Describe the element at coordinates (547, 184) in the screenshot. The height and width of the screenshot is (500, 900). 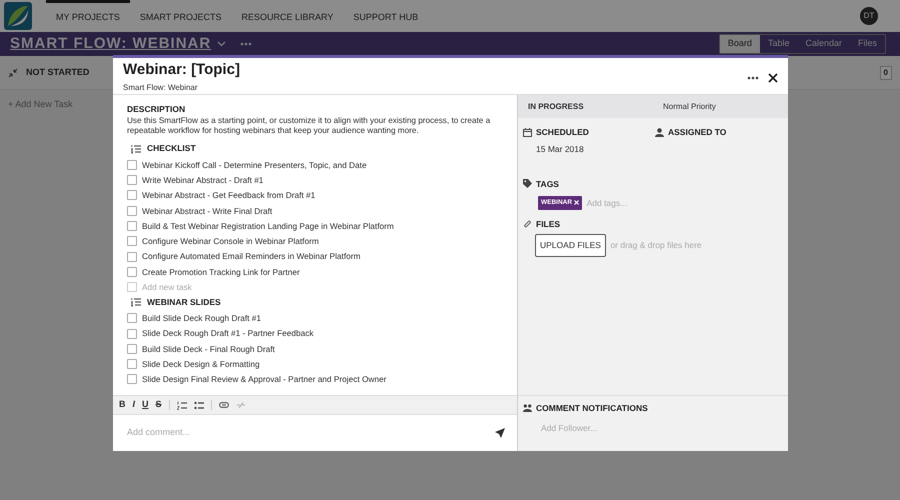
I see `tags-heading: TAGS` at that location.